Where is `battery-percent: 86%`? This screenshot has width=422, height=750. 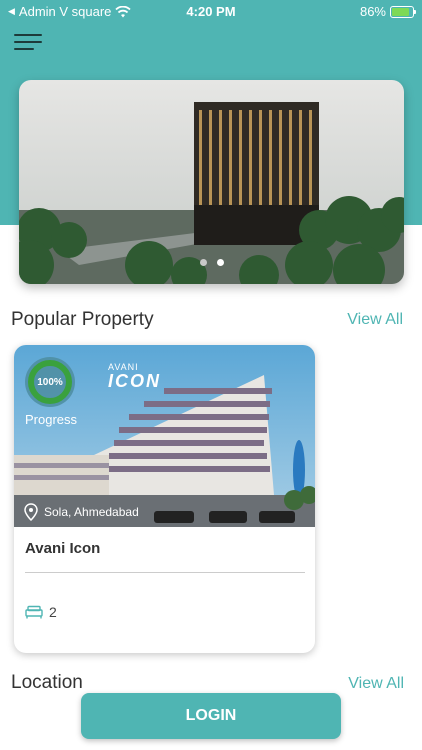 battery-percent: 86% is located at coordinates (372, 11).